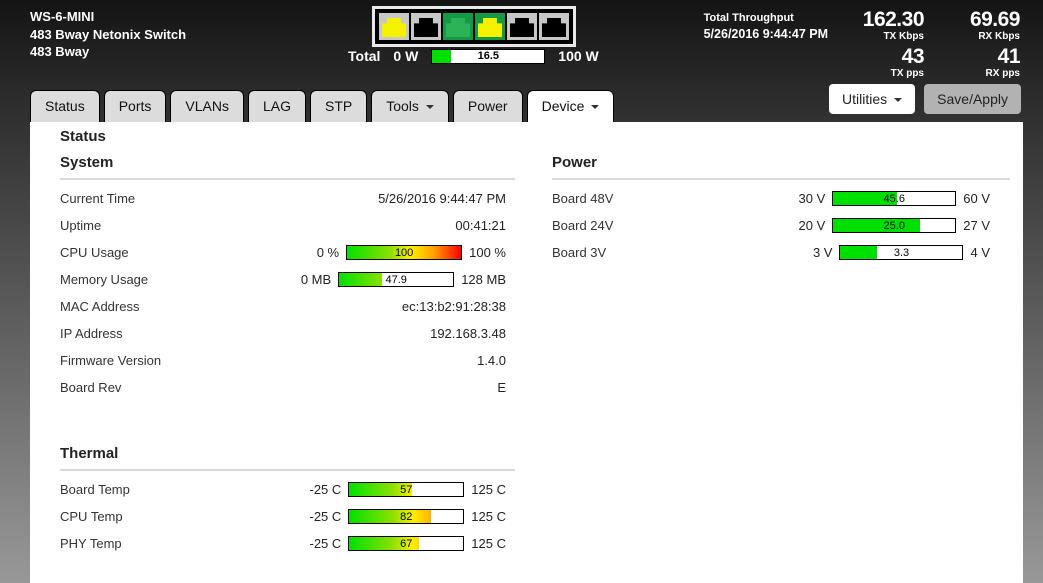 This screenshot has height=583, width=1043. Describe the element at coordinates (453, 306) in the screenshot. I see `mac-address-value: ec:13:b2:91:28:38` at that location.